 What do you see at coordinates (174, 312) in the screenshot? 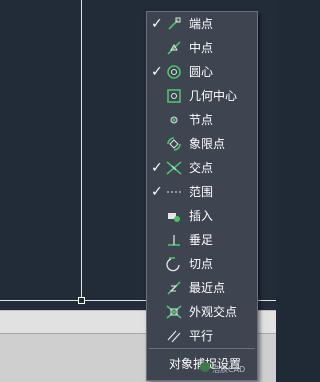
I see `apparent-intersection-snap-icon` at bounding box center [174, 312].